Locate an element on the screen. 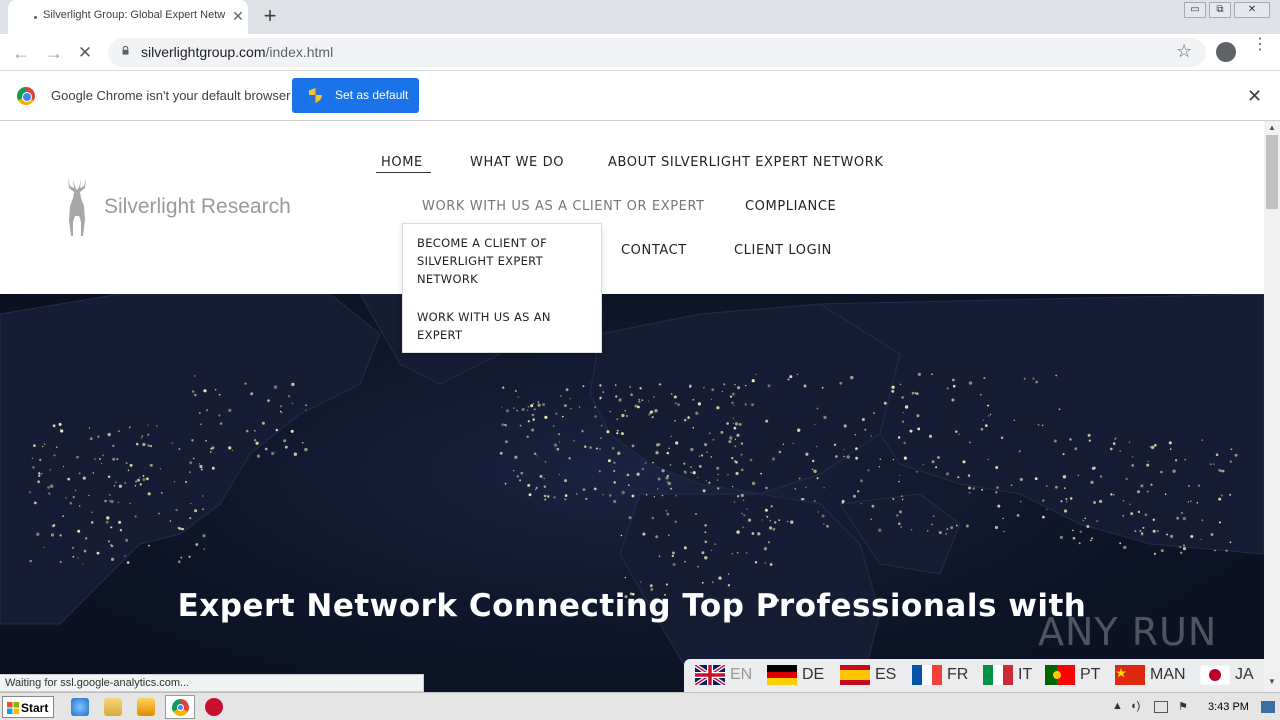 The height and width of the screenshot is (720, 1280). uk-flag-icon is located at coordinates (710, 675).